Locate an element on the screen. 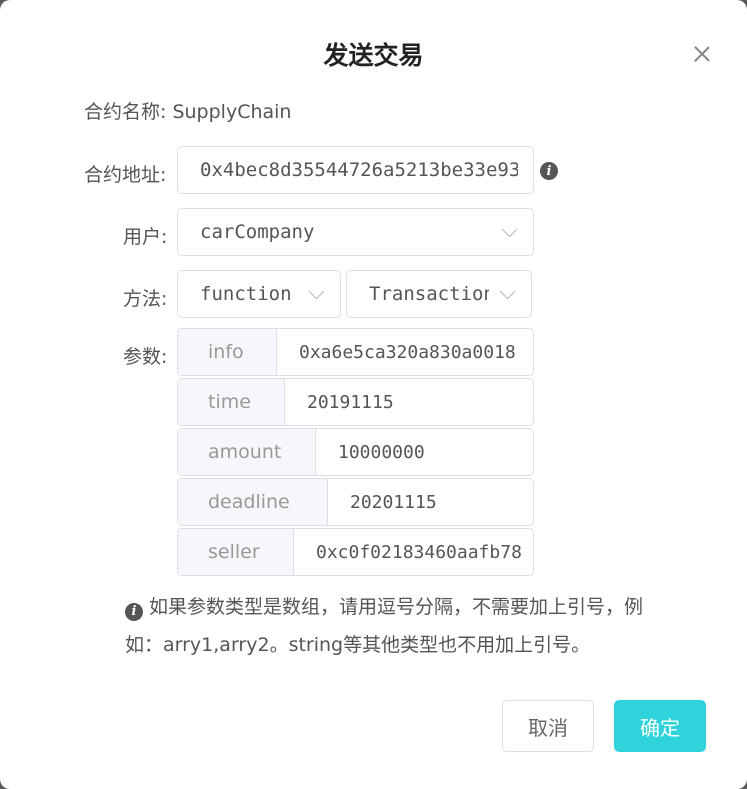 This screenshot has height=789, width=747. param-name: time is located at coordinates (231, 402).